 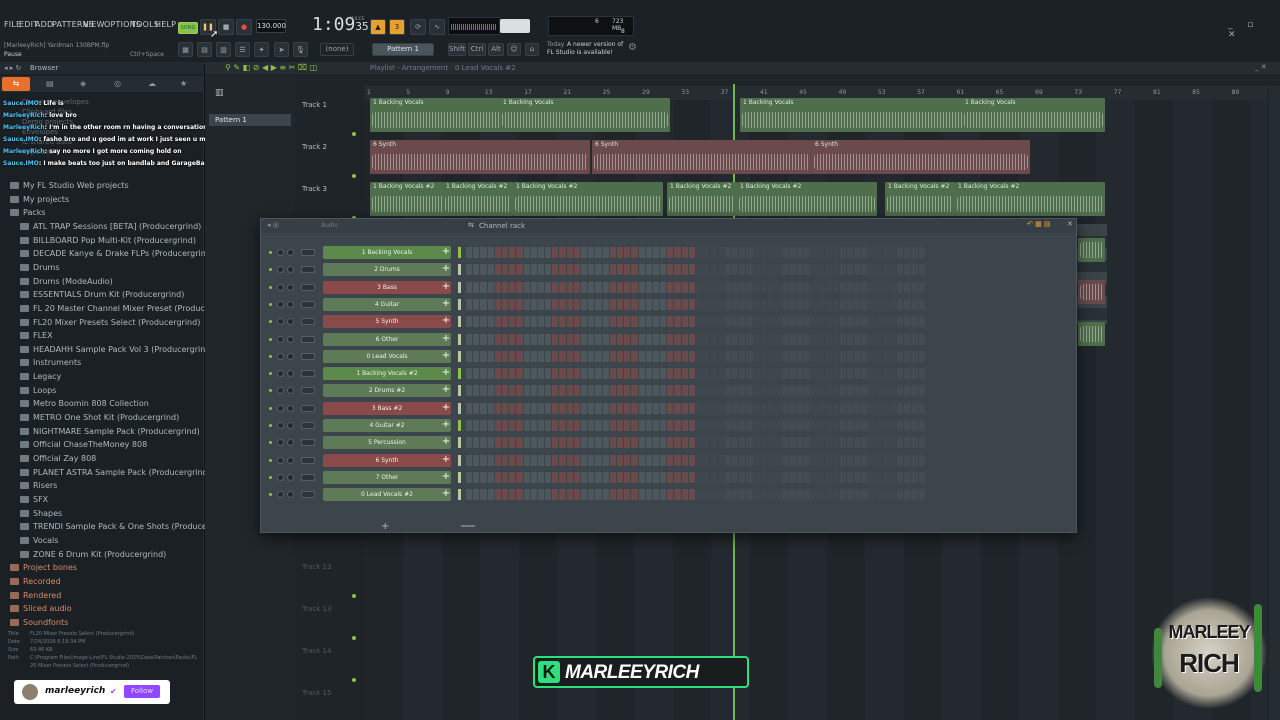 I want to click on tempo-display: 130.000, so click(x=271, y=26).